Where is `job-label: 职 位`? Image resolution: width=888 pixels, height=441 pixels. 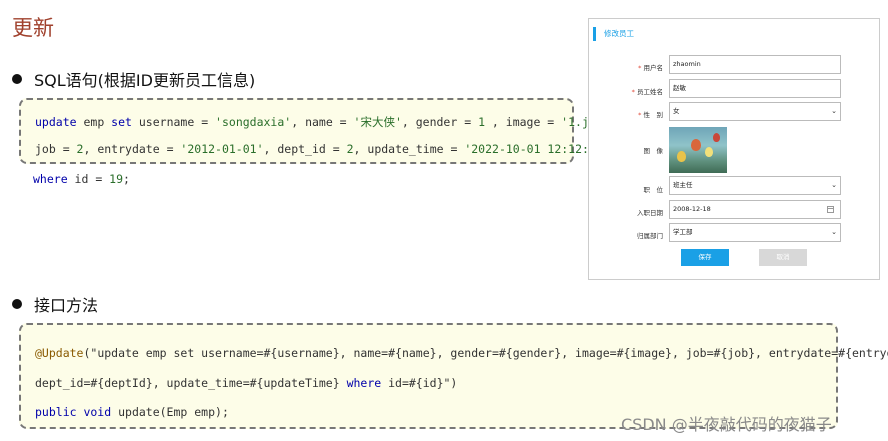 job-label: 职 位 is located at coordinates (653, 190).